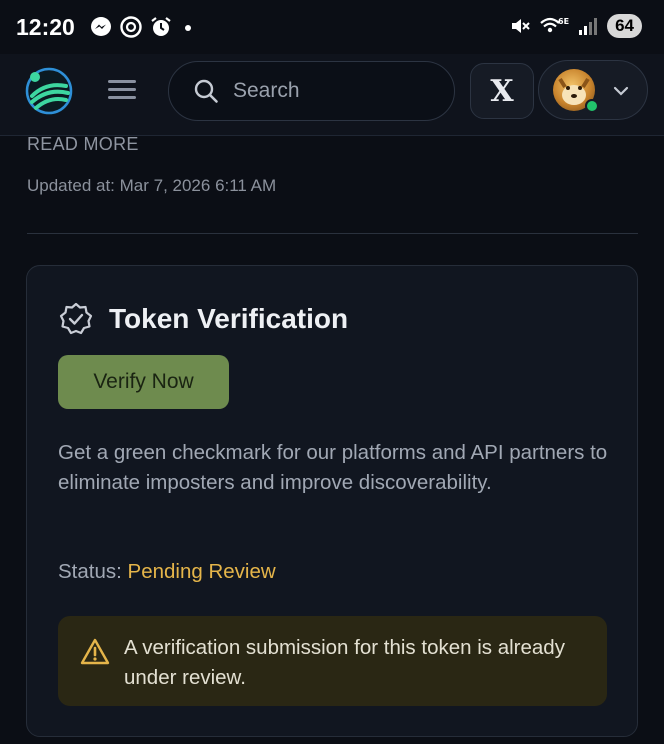 Image resolution: width=664 pixels, height=744 pixels. Describe the element at coordinates (101, 26) in the screenshot. I see `messenger-icon` at that location.